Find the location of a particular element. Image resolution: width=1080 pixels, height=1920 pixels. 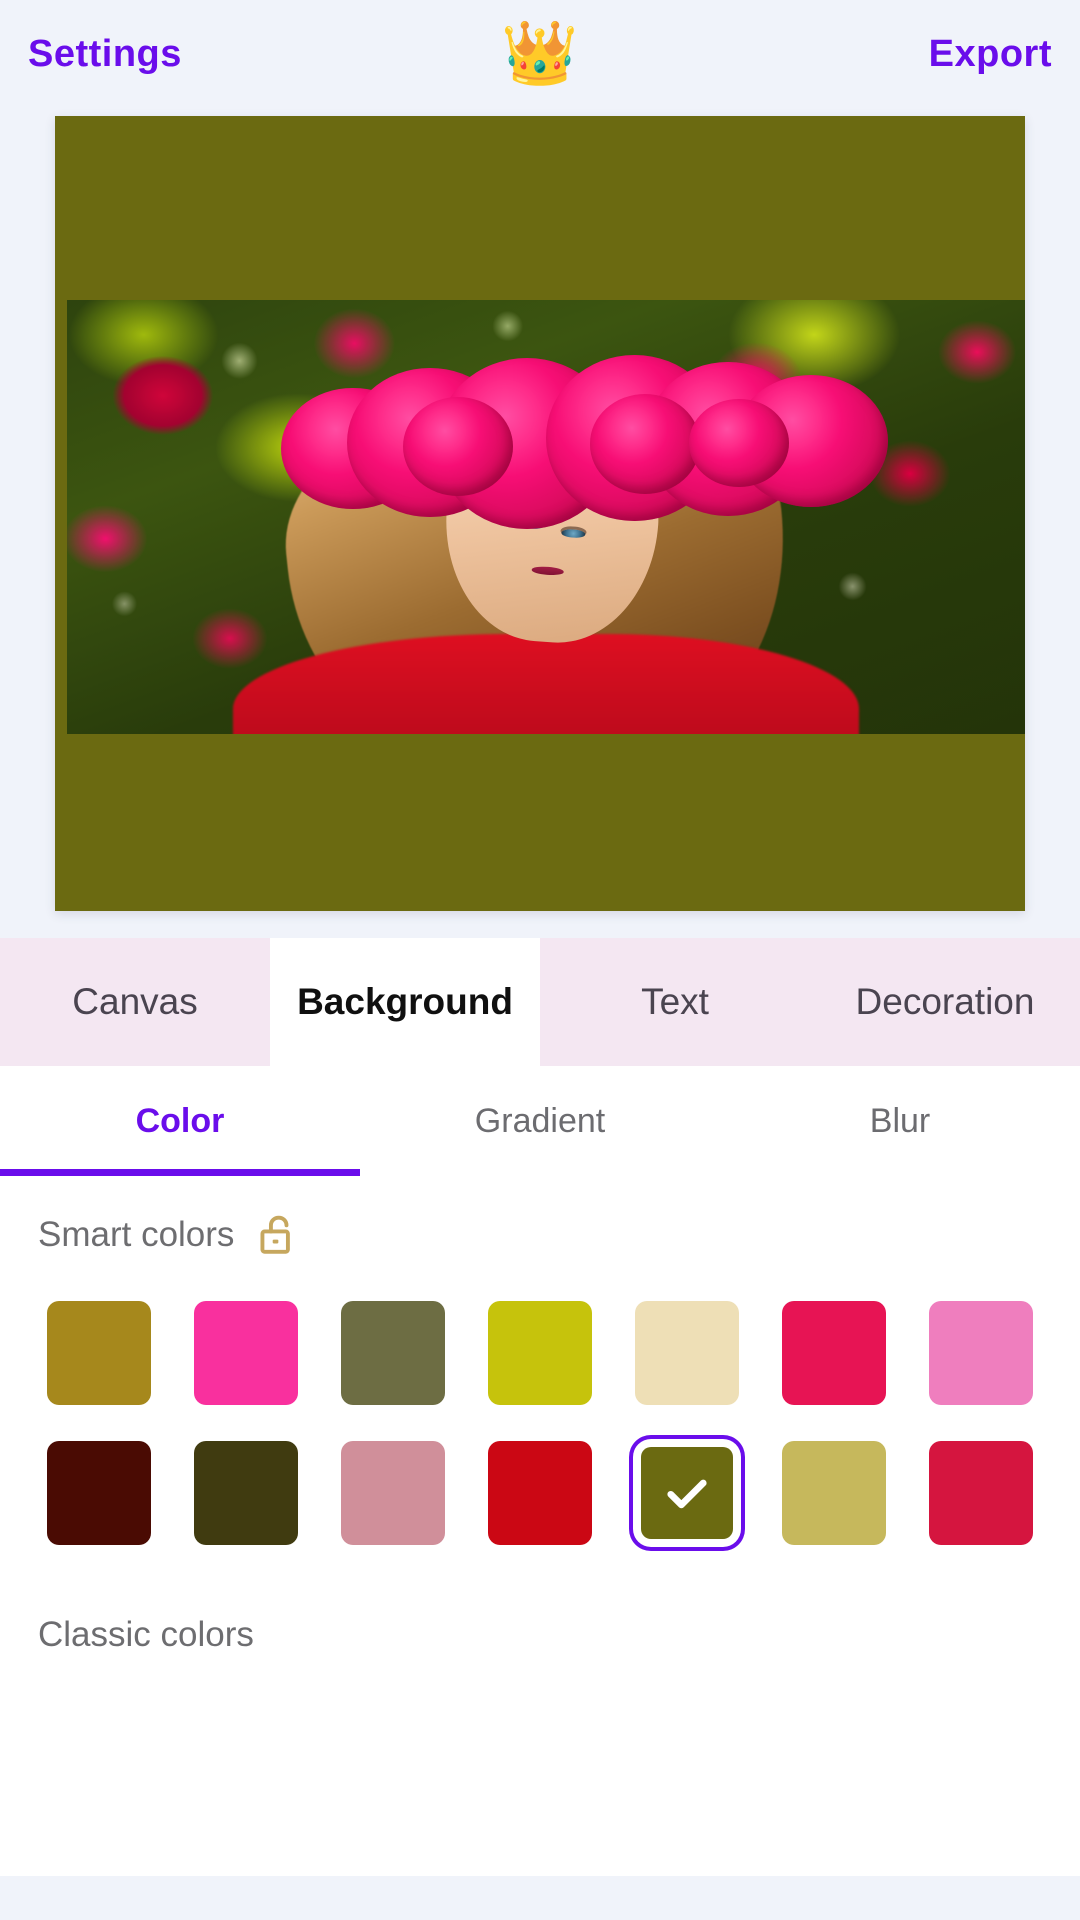

check-icon is located at coordinates (687, 1494).